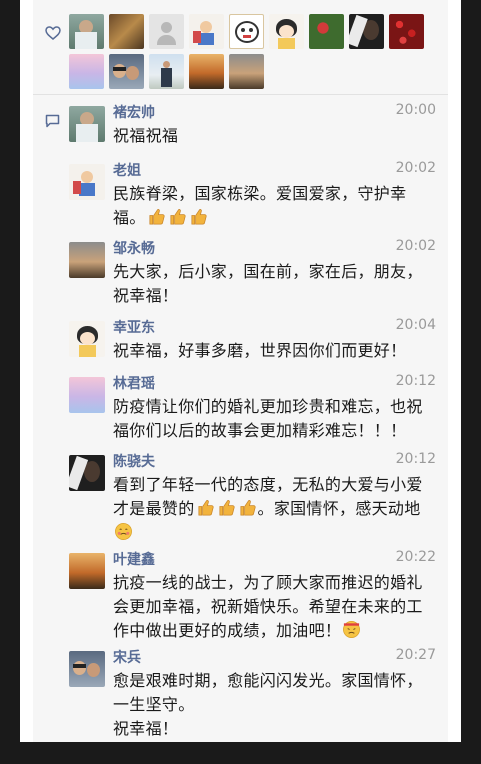  I want to click on liker-avatar-cloudy-sunset, so click(246, 71).